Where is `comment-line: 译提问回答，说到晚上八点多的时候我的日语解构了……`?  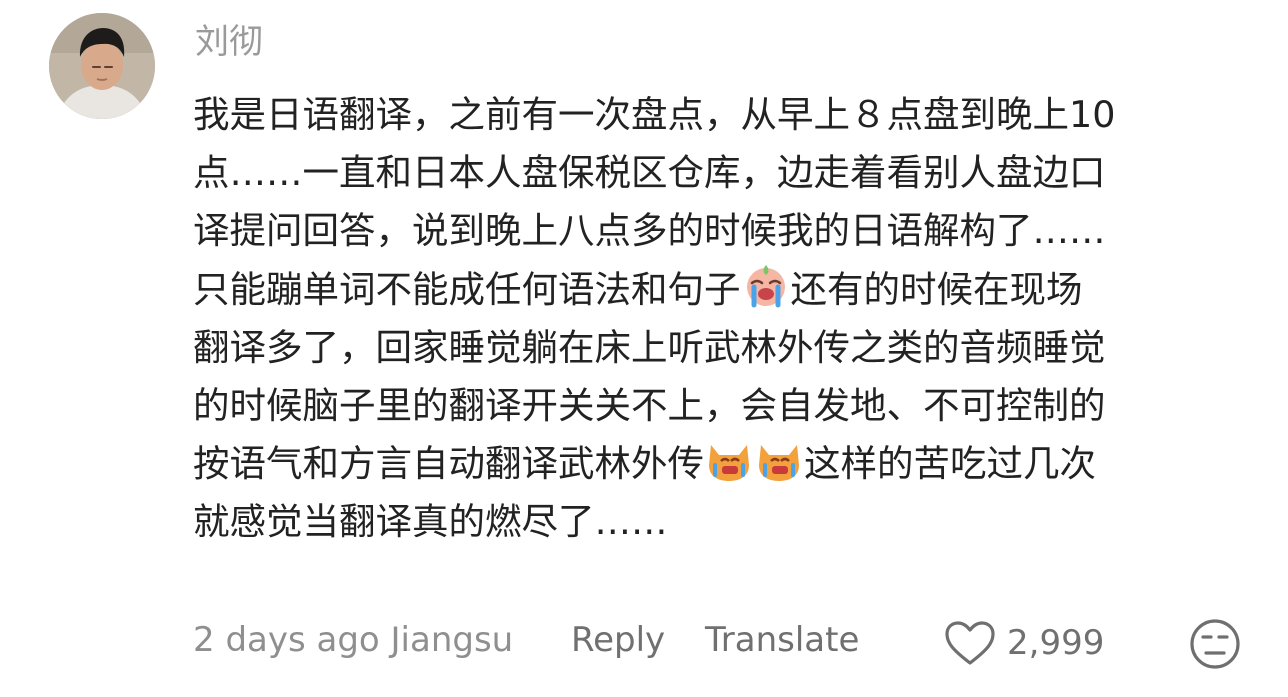 comment-line: 译提问回答，说到晚上八点多的时候我的日语解构了…… is located at coordinates (649, 231).